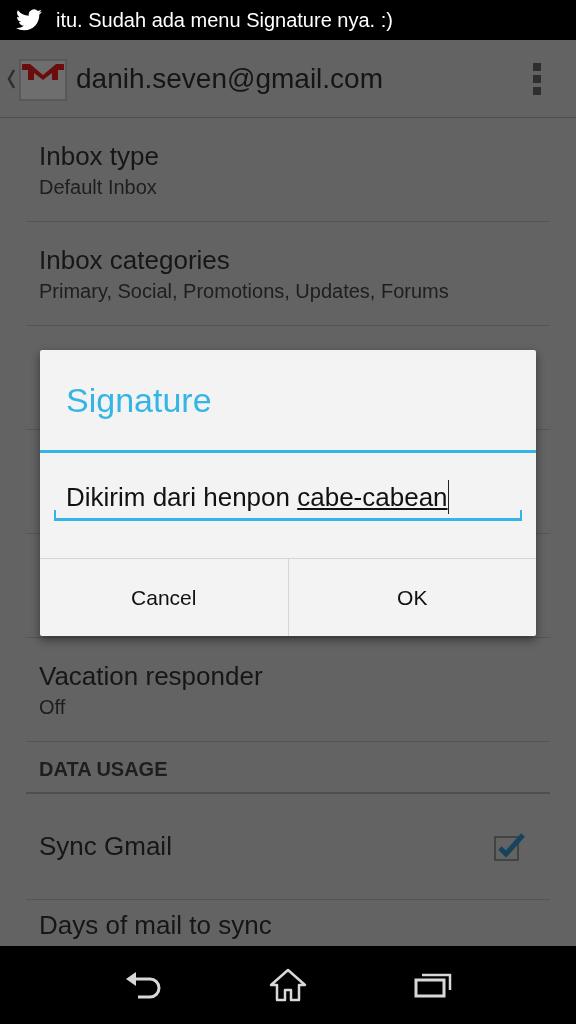 This screenshot has width=576, height=1024. What do you see at coordinates (105, 846) in the screenshot?
I see `setting-title: Sync Gmail` at bounding box center [105, 846].